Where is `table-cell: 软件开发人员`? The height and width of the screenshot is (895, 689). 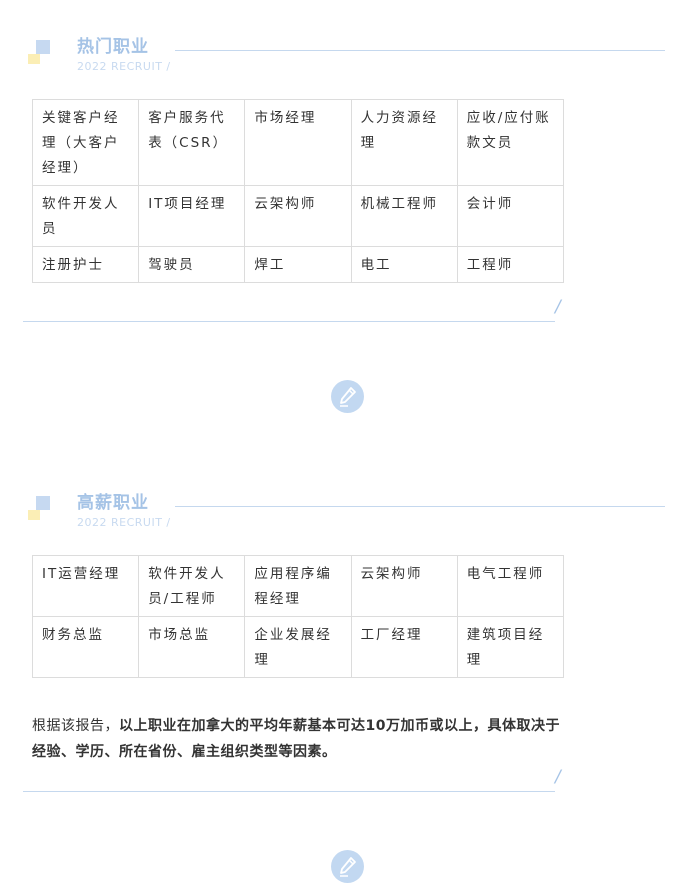 table-cell: 软件开发人员 is located at coordinates (85, 216).